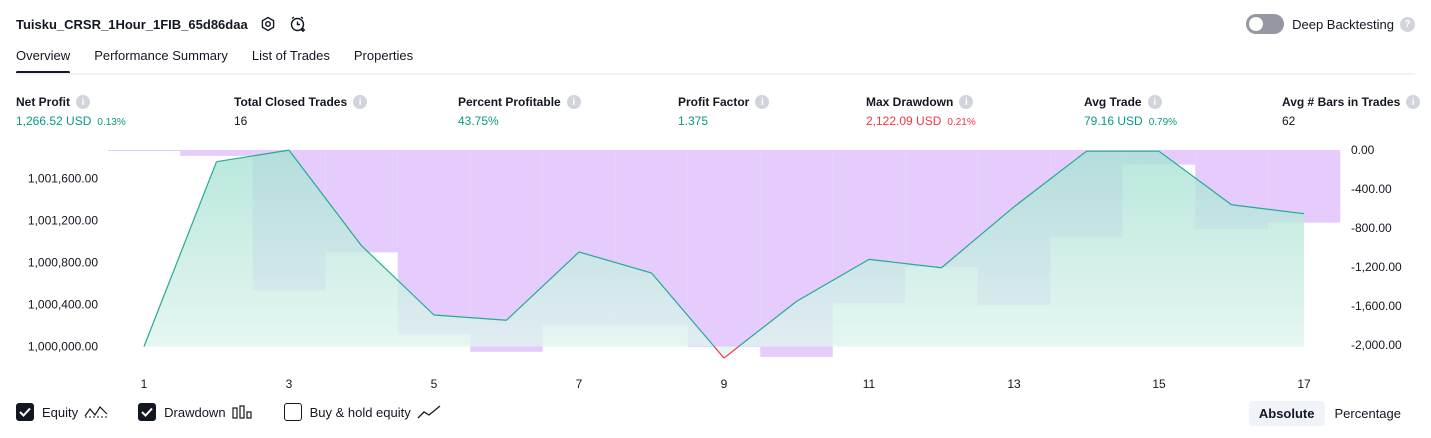  Describe the element at coordinates (111, 122) in the screenshot. I see `metric-percent: 0.13%` at that location.